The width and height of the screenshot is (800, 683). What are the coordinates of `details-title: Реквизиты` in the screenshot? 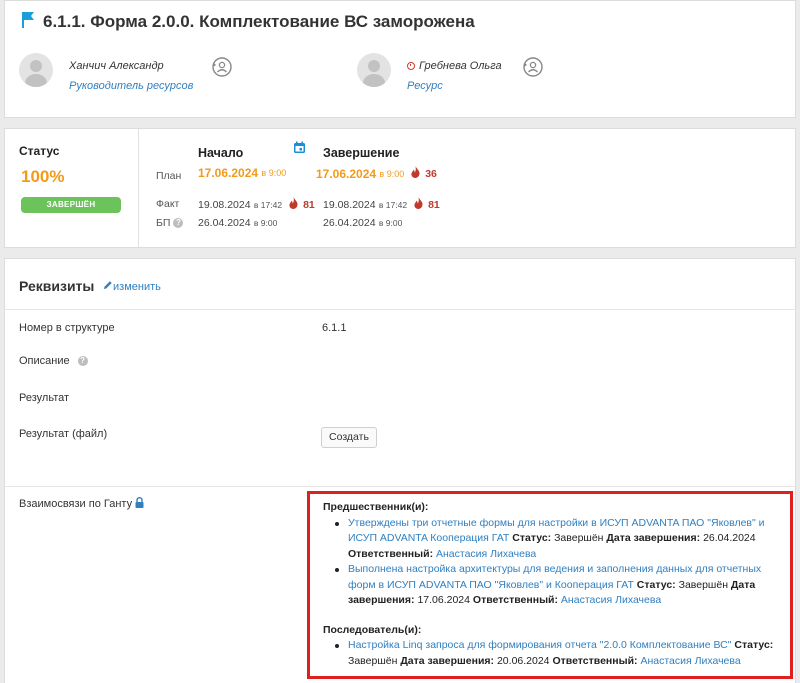 It's located at (57, 286).